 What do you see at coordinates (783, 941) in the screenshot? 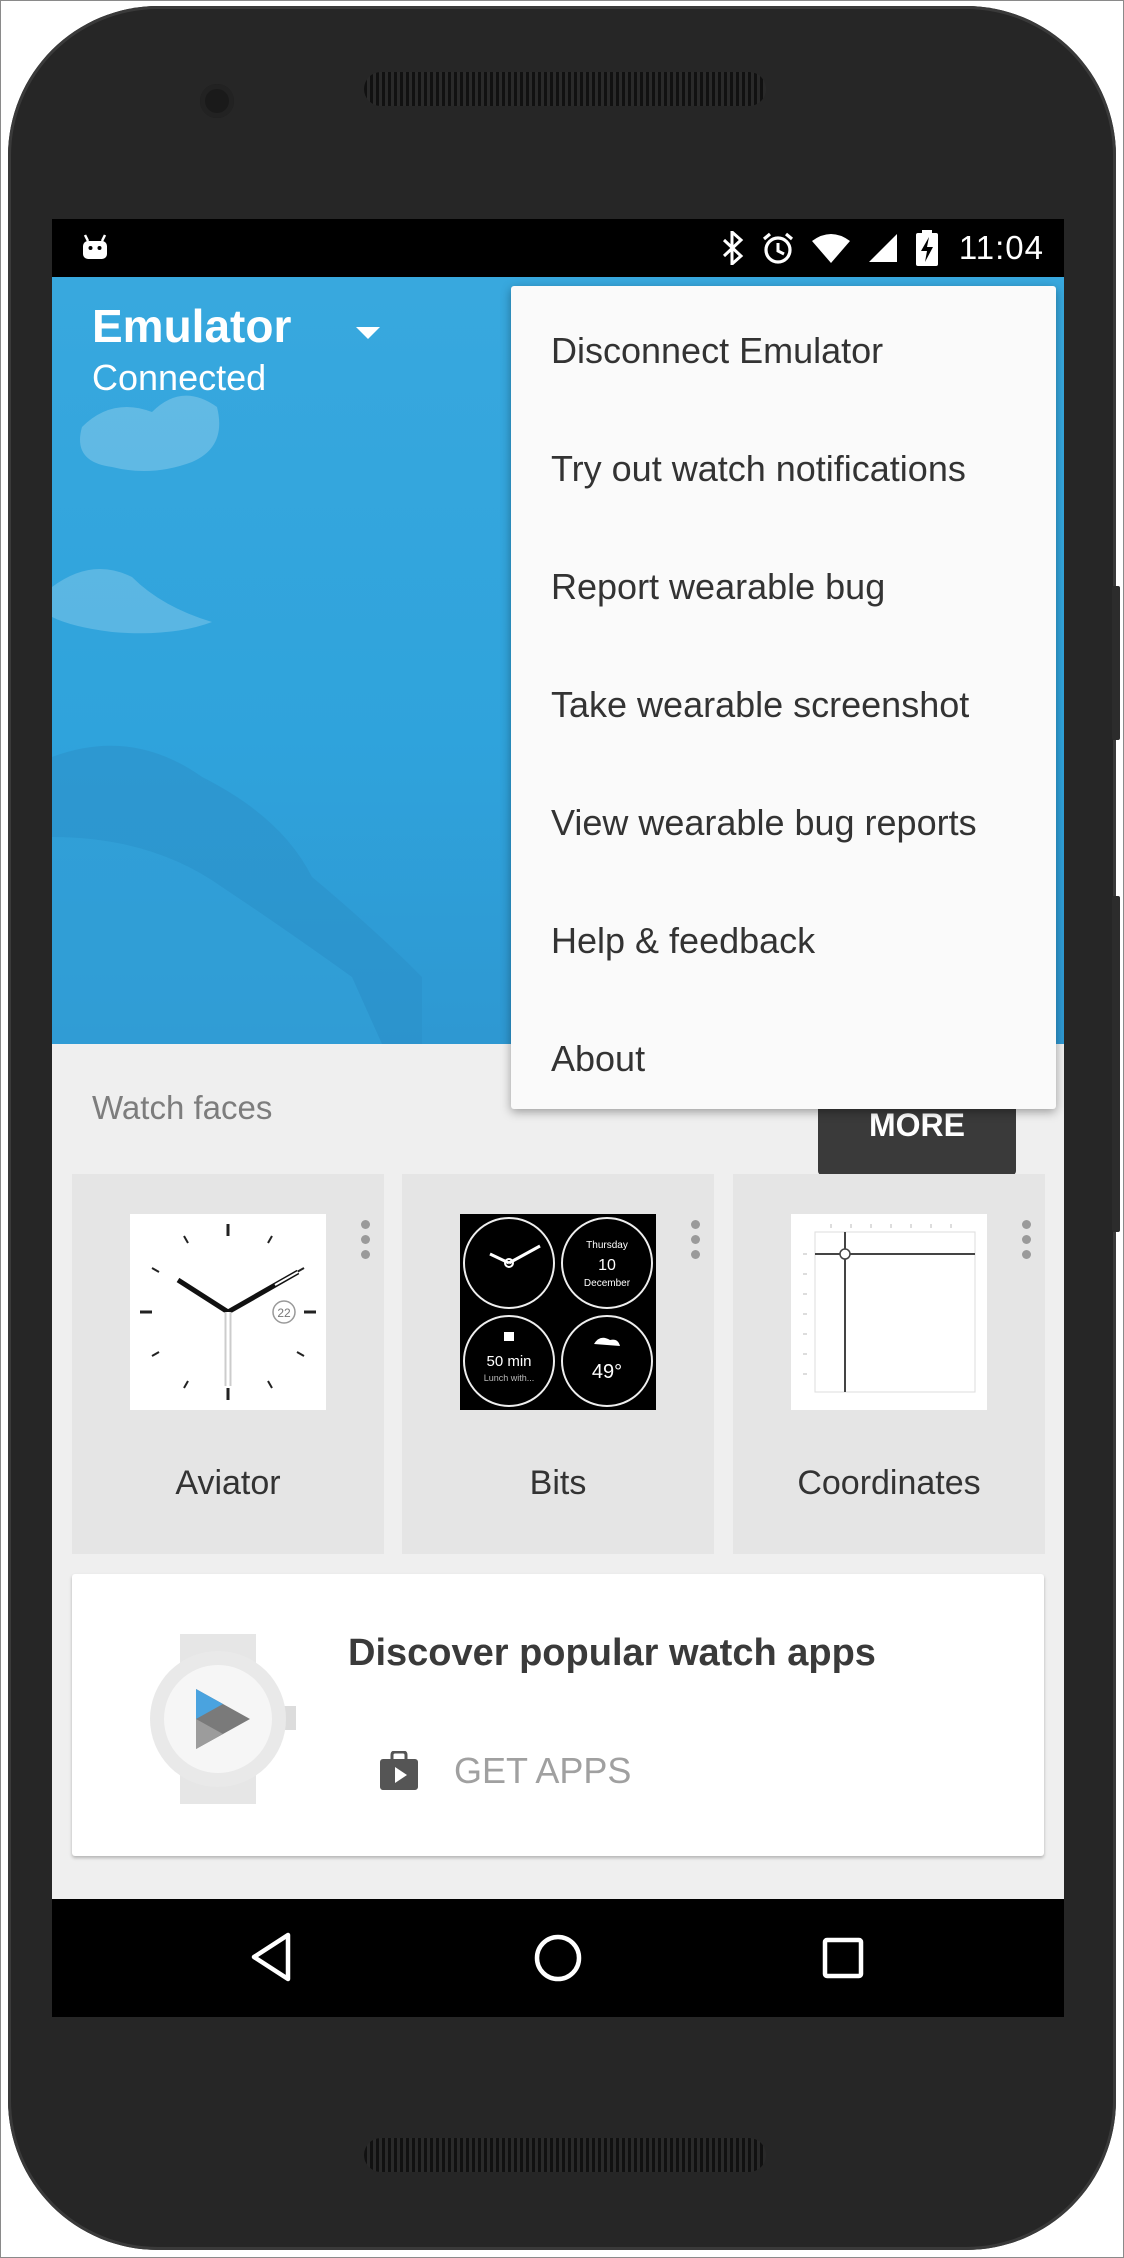
I see `menu-item-help-feedback: Help & feedback` at bounding box center [783, 941].